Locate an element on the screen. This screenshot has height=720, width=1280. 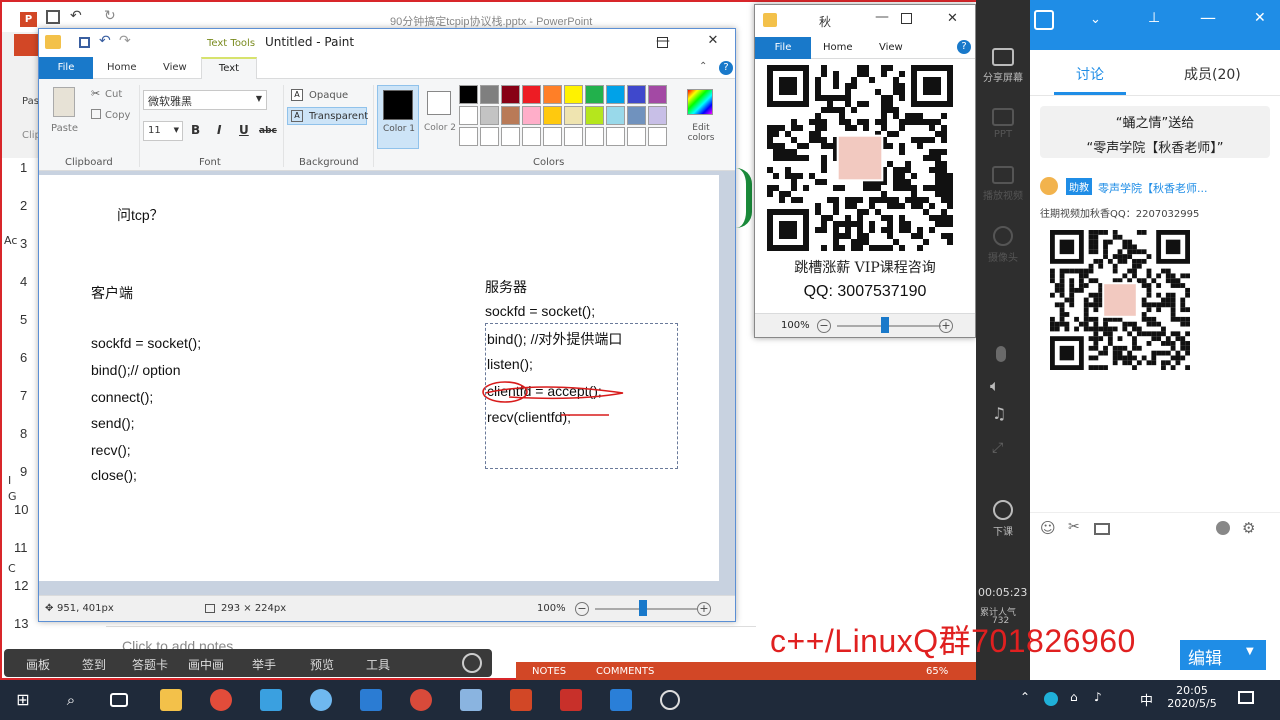
share-screen-button: 分享屏幕 is located at coordinates (1003, 66).